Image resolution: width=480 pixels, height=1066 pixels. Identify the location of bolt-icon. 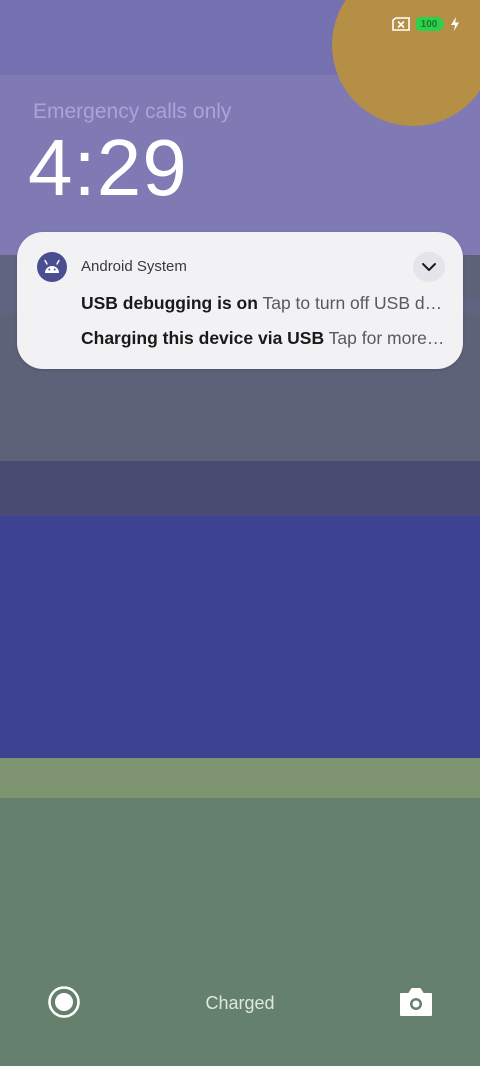
(455, 24).